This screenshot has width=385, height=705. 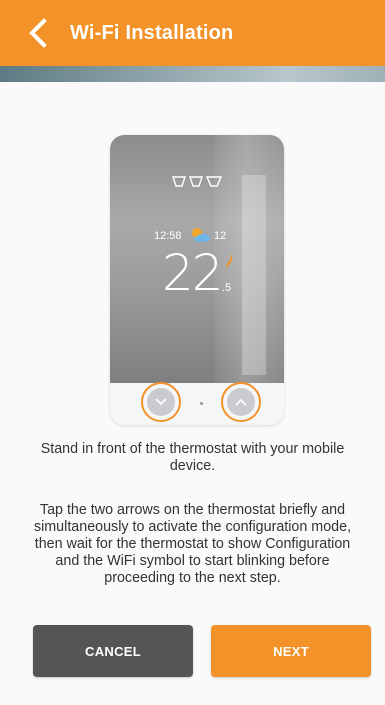 What do you see at coordinates (168, 236) in the screenshot?
I see `thermostat-clock: 12:58` at bounding box center [168, 236].